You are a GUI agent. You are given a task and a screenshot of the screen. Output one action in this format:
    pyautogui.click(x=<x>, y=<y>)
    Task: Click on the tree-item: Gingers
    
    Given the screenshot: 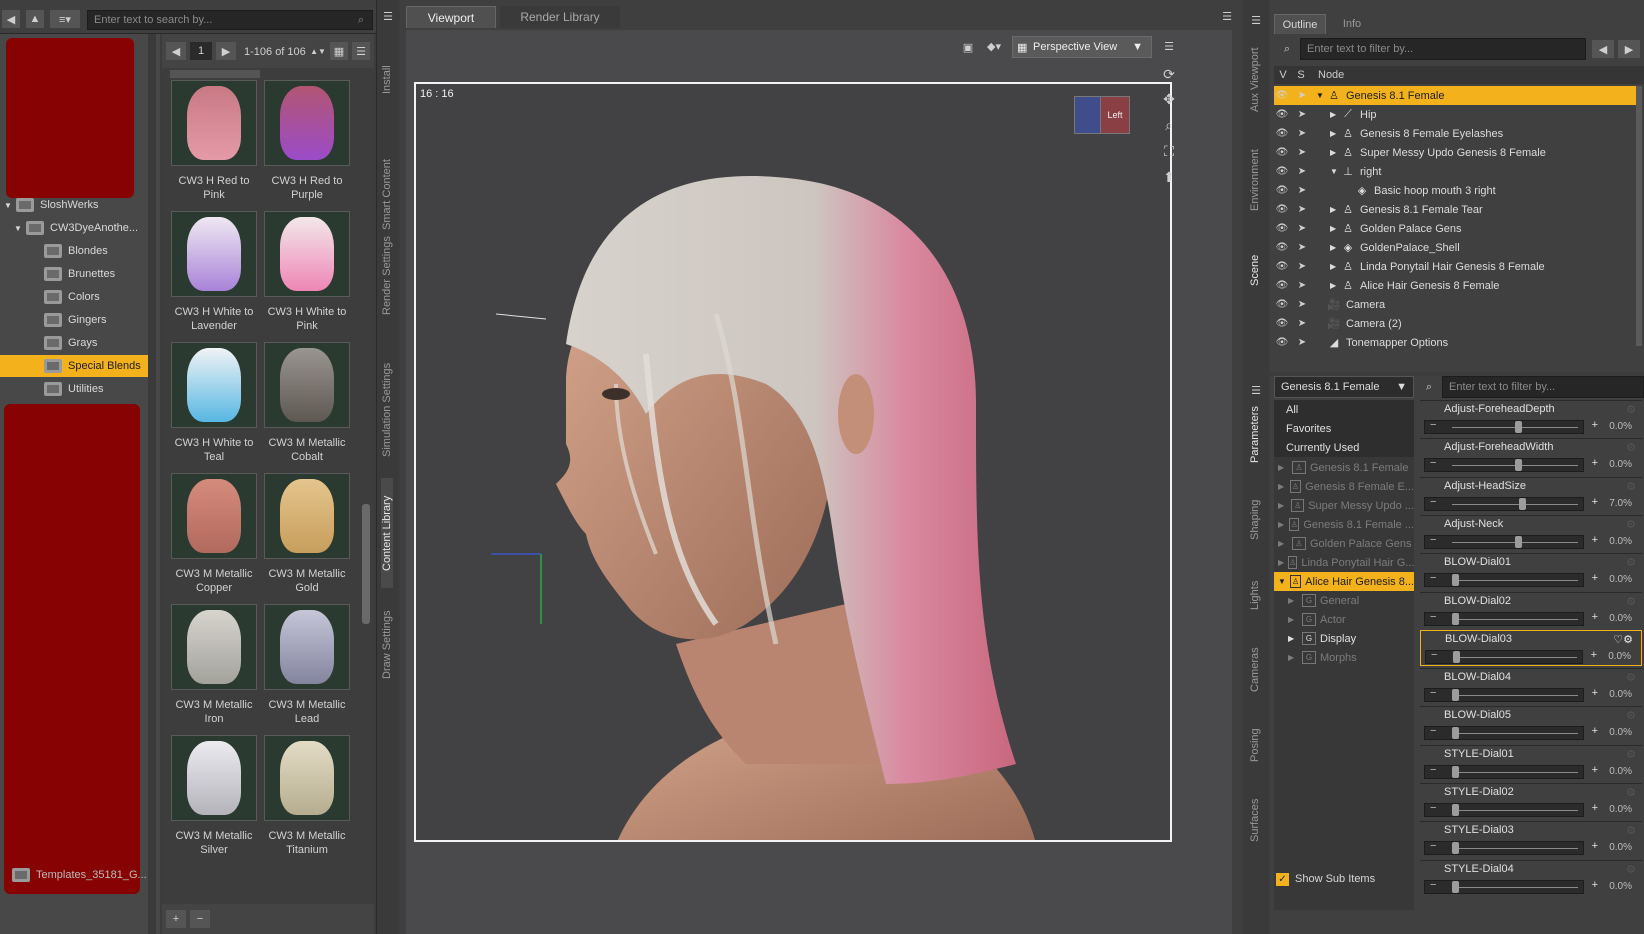 What is the action you would take?
    pyautogui.click(x=74, y=320)
    